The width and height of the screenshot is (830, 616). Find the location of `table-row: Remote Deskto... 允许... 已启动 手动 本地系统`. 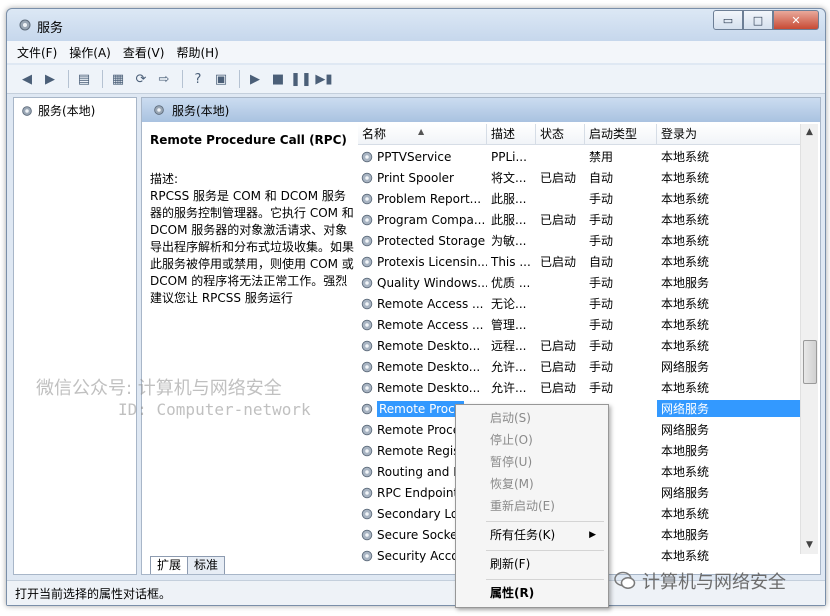

table-row: Remote Deskto... 允许... 已启动 手动 本地系统 is located at coordinates (580, 387).